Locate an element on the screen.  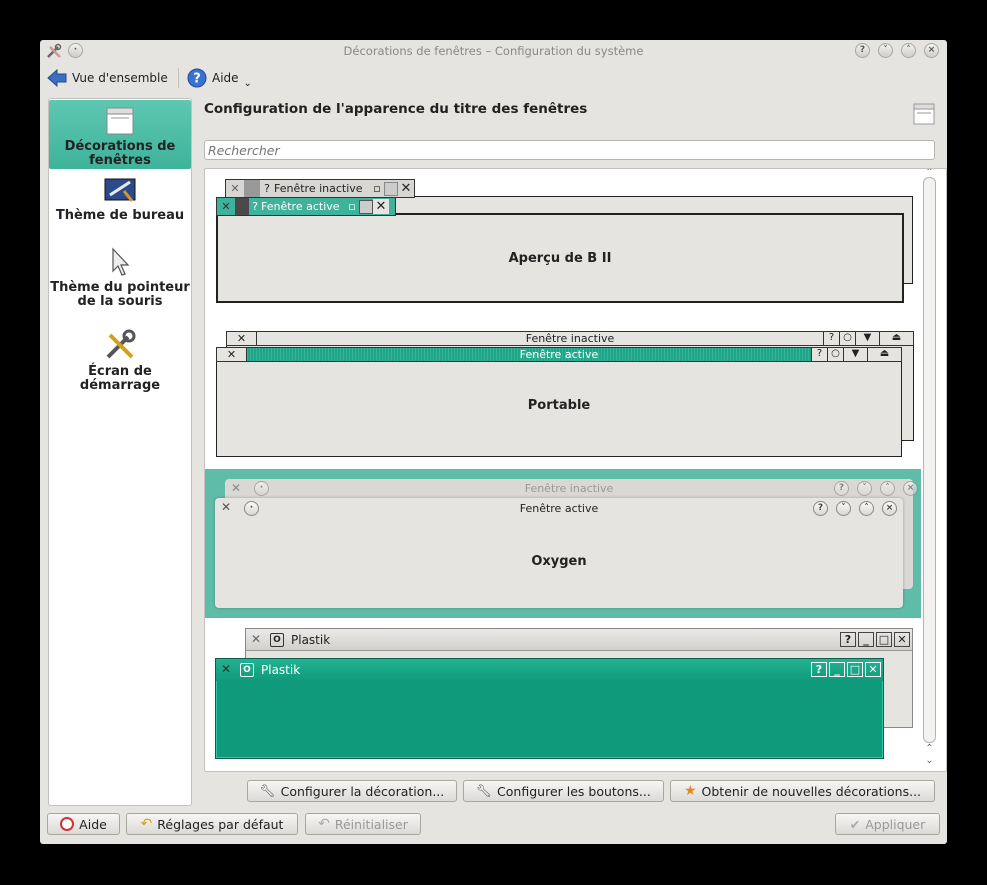
help-icon is located at coordinates (67, 824).